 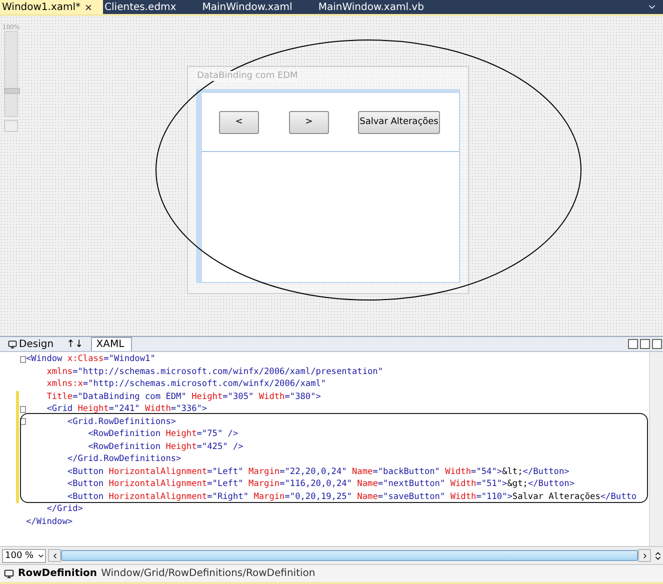 What do you see at coordinates (122, 422) in the screenshot?
I see `code-line: <Grid.RowDefinitions>` at bounding box center [122, 422].